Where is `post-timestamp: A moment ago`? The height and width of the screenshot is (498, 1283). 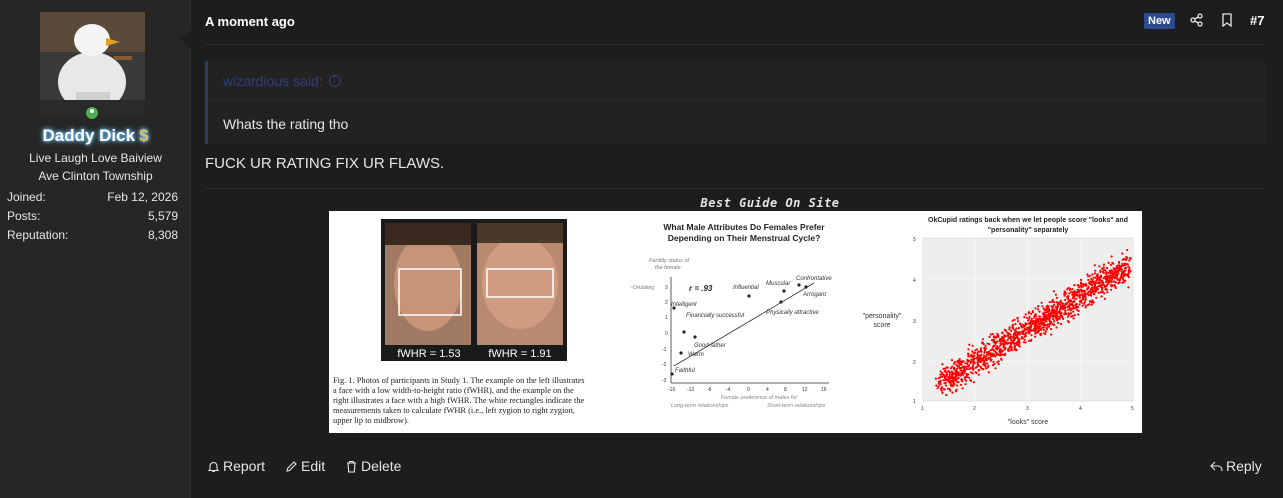
post-timestamp: A moment ago is located at coordinates (250, 21).